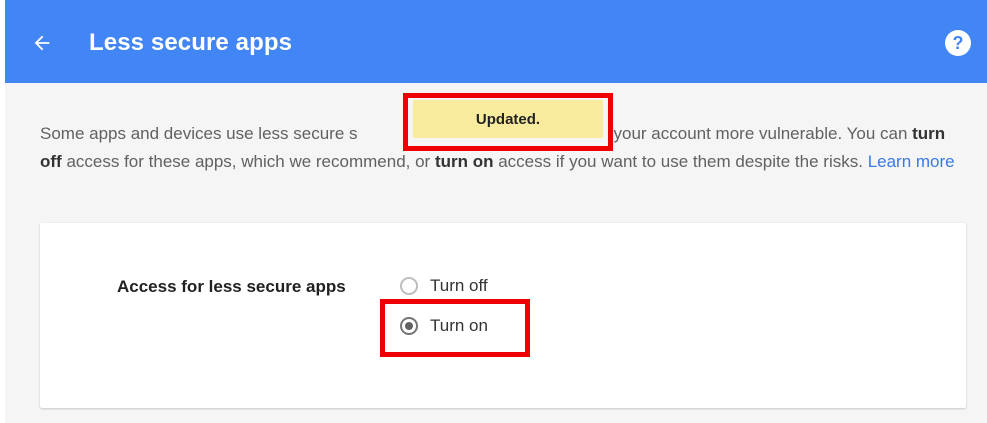 This screenshot has height=423, width=987. I want to click on description-part: Some apps and devices use less secure s, so click(199, 133).